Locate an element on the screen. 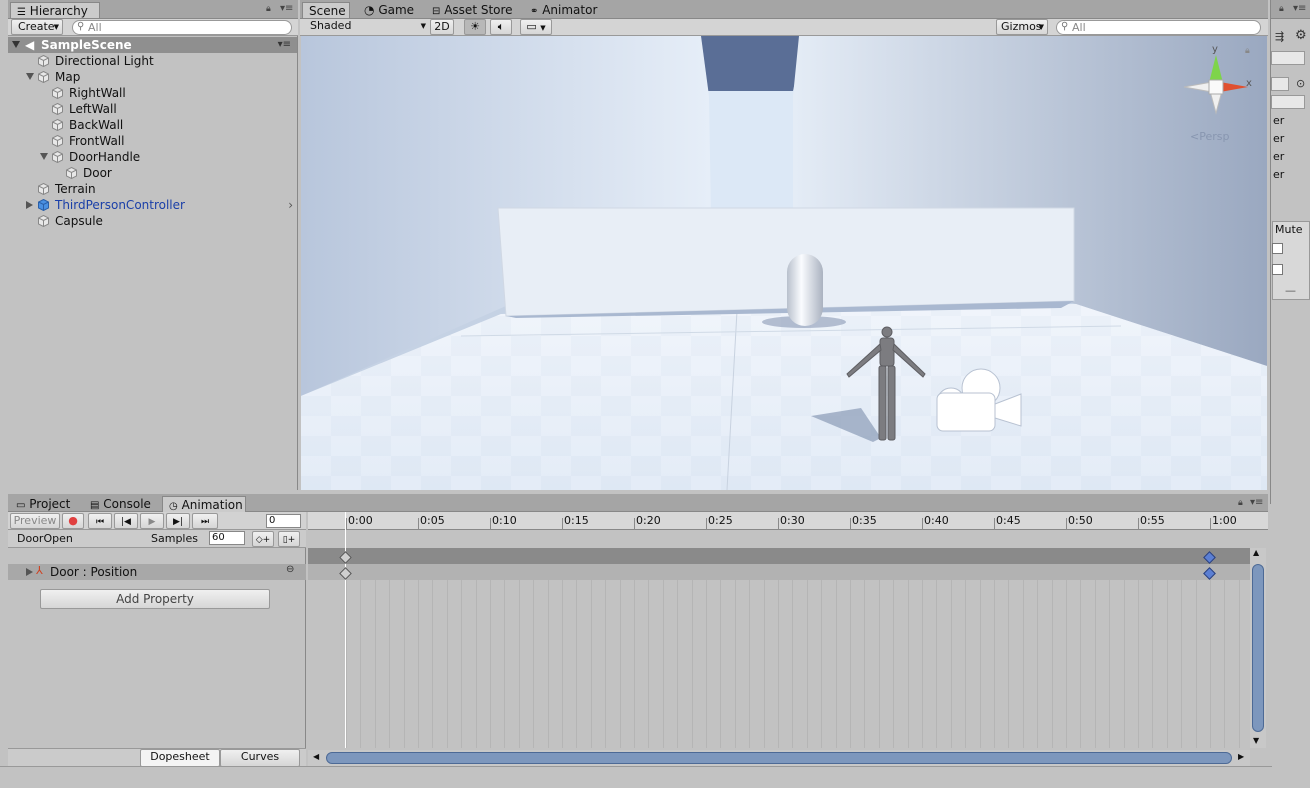 The image size is (1310, 788). projection-toggle: <Persp is located at coordinates (1209, 136).